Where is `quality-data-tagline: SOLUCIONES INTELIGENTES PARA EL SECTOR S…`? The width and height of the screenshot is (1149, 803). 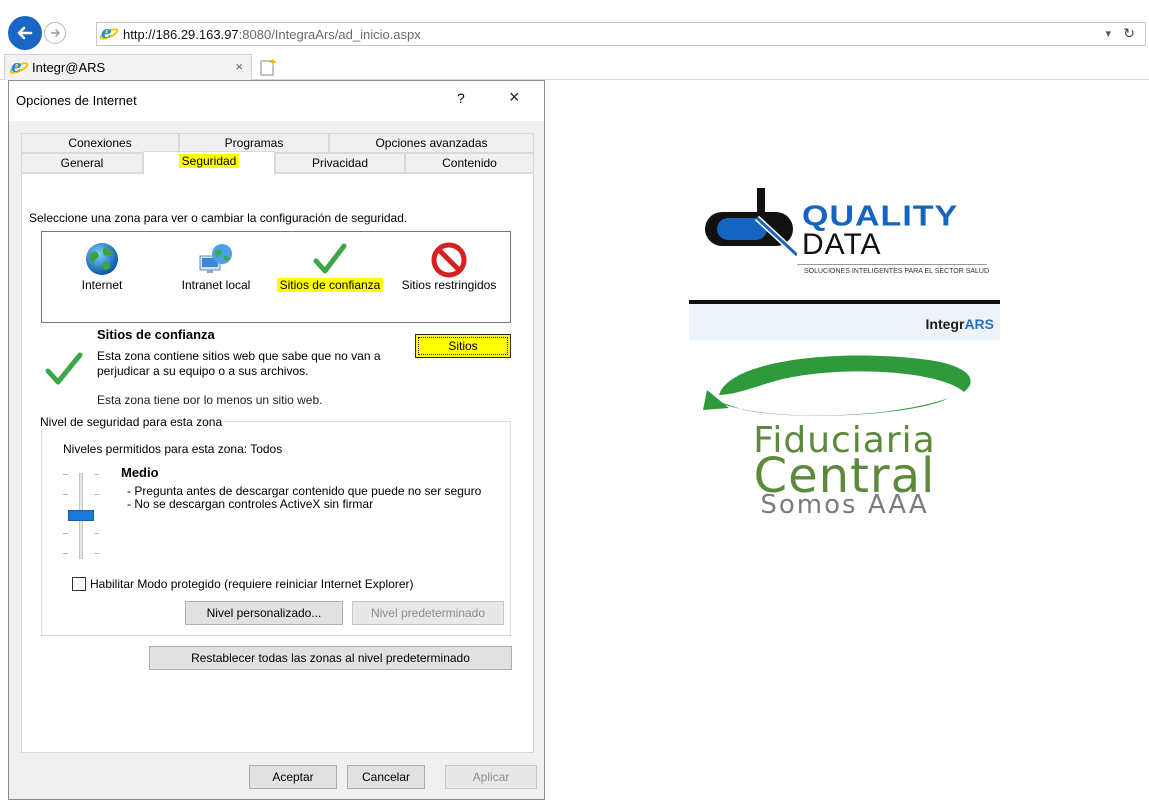 quality-data-tagline: SOLUCIONES INTELIGENTES PARA EL SECTOR S… is located at coordinates (897, 271).